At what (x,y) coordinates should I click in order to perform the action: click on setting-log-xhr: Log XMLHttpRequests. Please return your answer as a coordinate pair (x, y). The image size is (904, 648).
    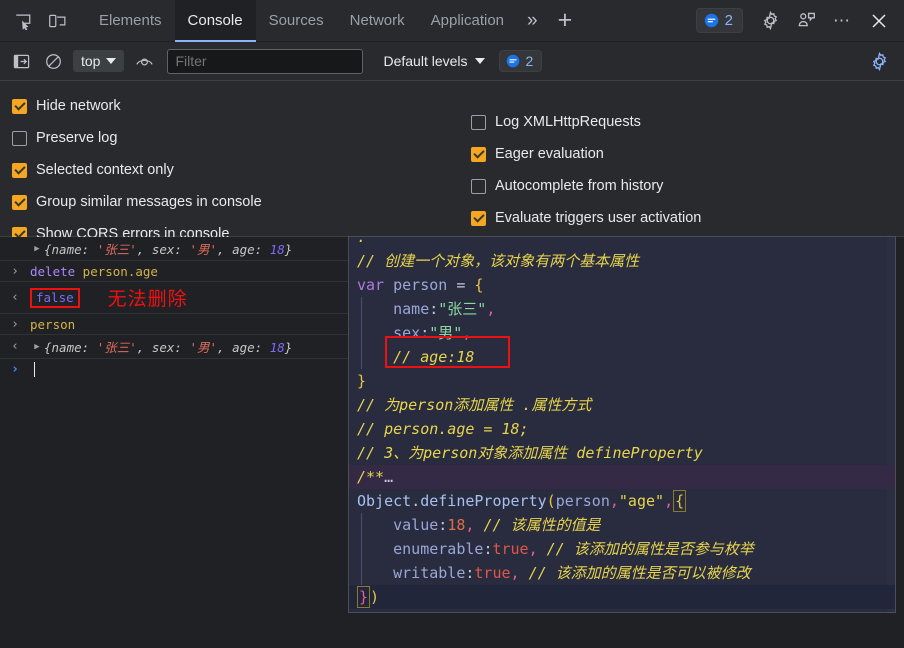
    Looking at the image, I should click on (687, 122).